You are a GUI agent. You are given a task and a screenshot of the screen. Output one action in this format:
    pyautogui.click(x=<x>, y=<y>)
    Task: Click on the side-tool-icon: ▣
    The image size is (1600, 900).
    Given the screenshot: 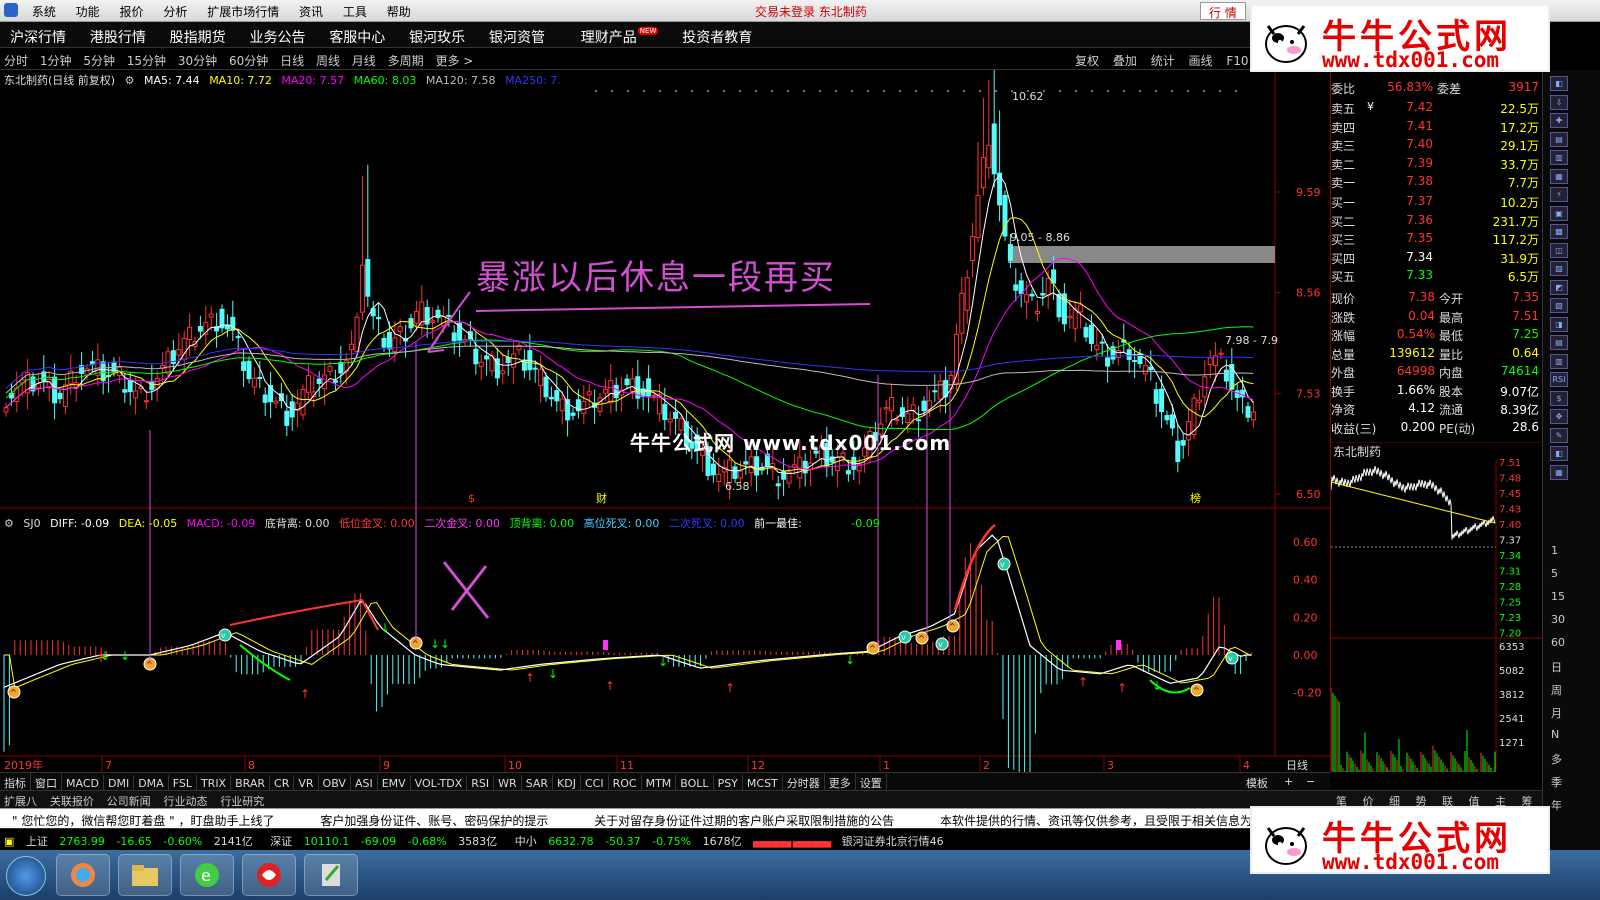 What is the action you would take?
    pyautogui.click(x=1559, y=213)
    